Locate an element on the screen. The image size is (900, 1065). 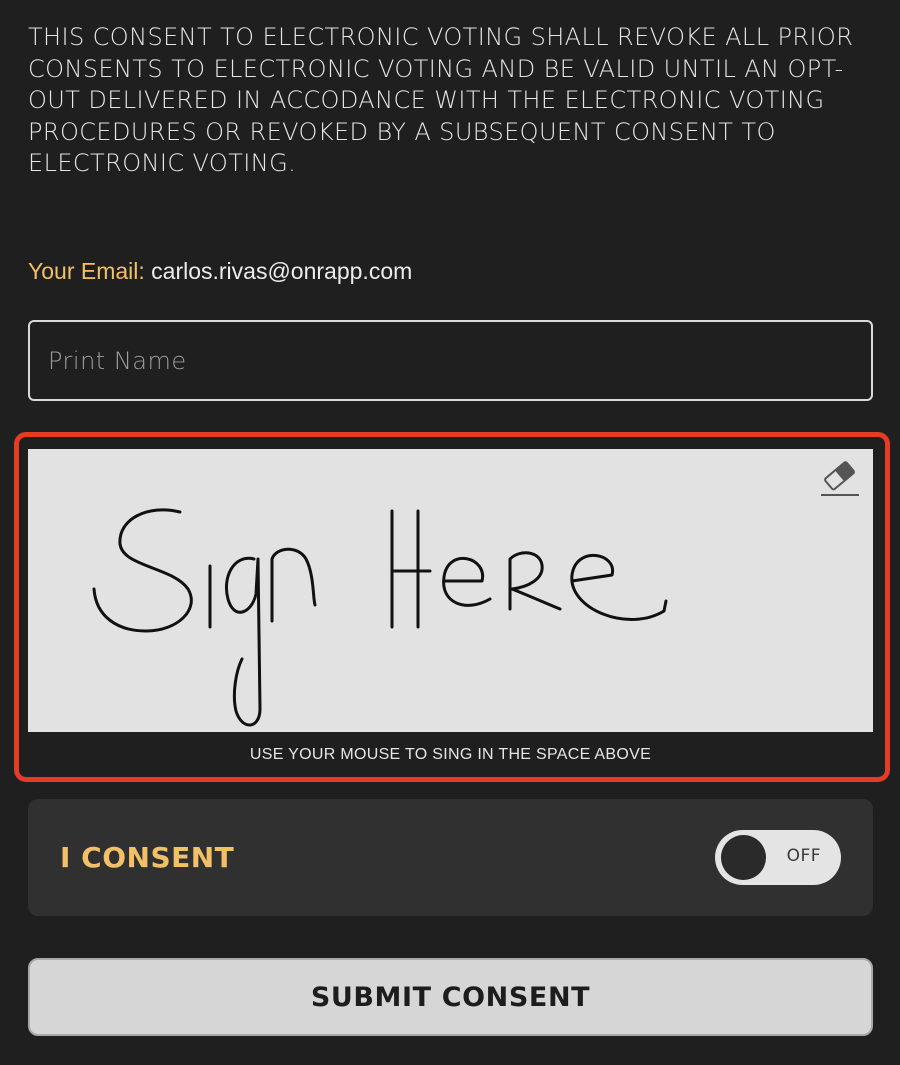
consent-toggle: OFF is located at coordinates (778, 857).